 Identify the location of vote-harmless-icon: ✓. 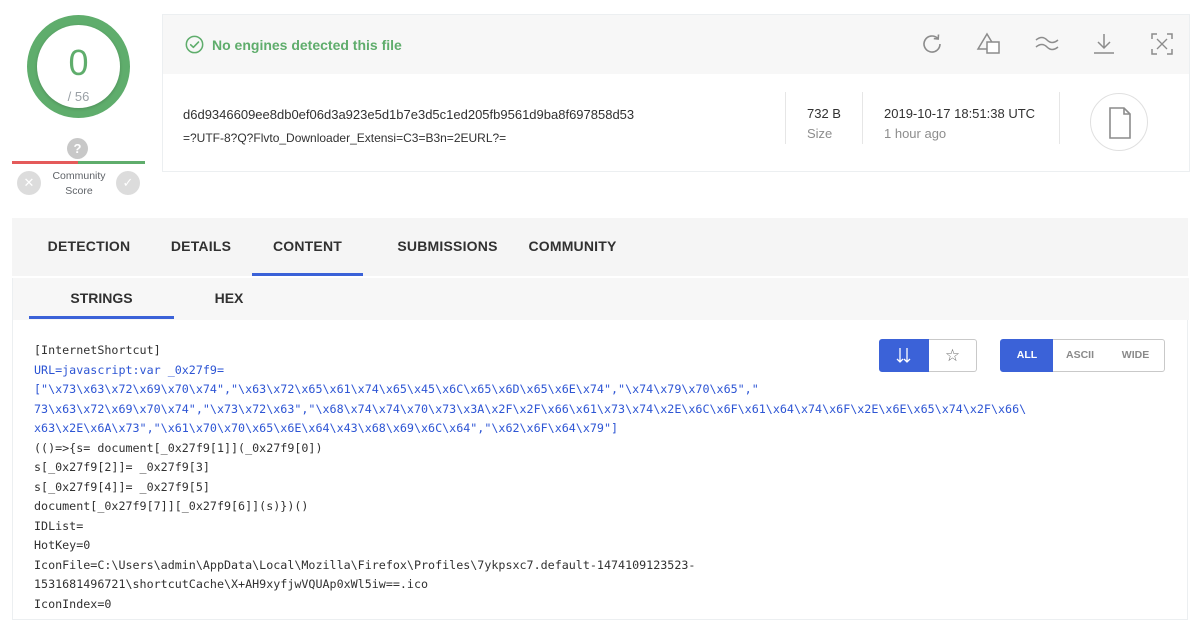
(128, 183).